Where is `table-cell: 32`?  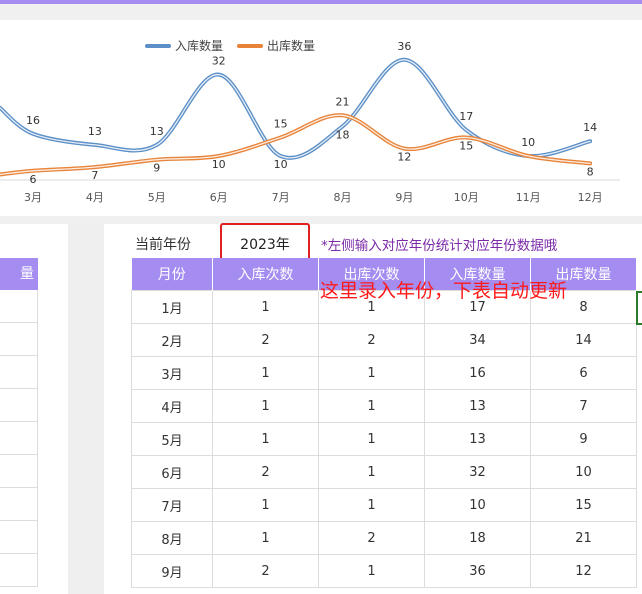 table-cell: 32 is located at coordinates (477, 472).